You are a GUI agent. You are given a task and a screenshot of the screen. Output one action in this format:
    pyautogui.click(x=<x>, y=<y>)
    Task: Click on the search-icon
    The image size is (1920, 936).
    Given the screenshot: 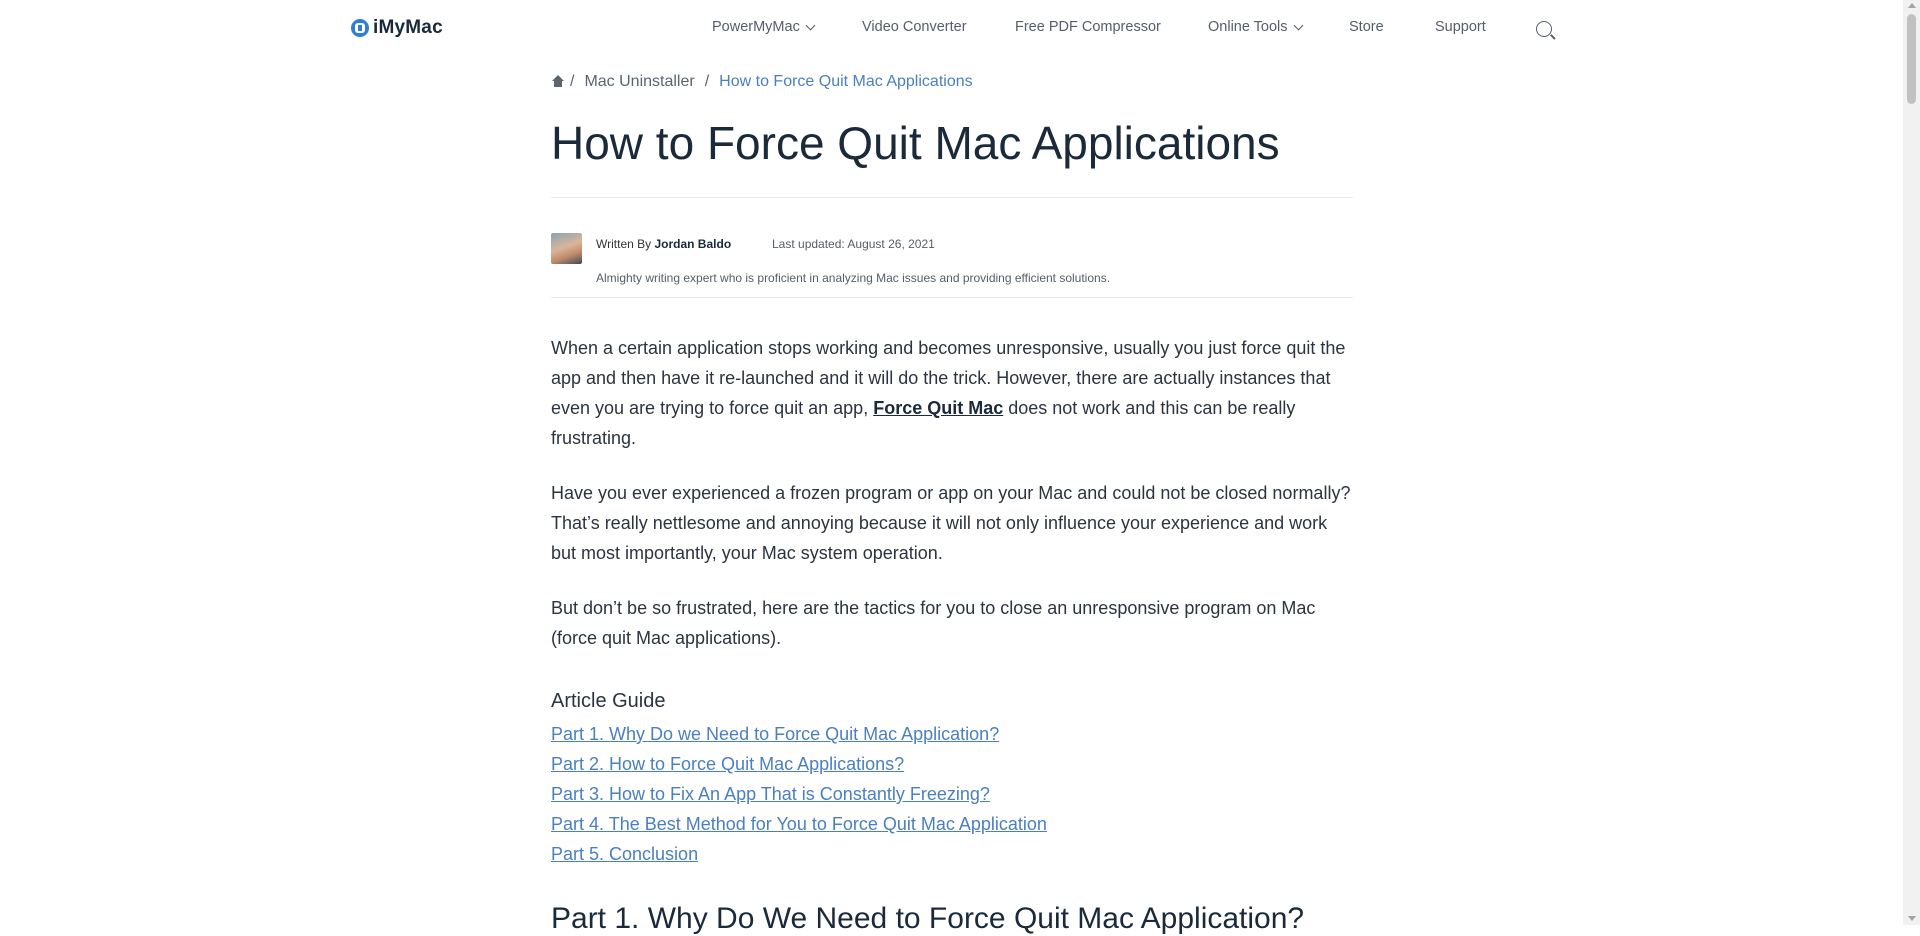 What is the action you would take?
    pyautogui.click(x=1544, y=29)
    